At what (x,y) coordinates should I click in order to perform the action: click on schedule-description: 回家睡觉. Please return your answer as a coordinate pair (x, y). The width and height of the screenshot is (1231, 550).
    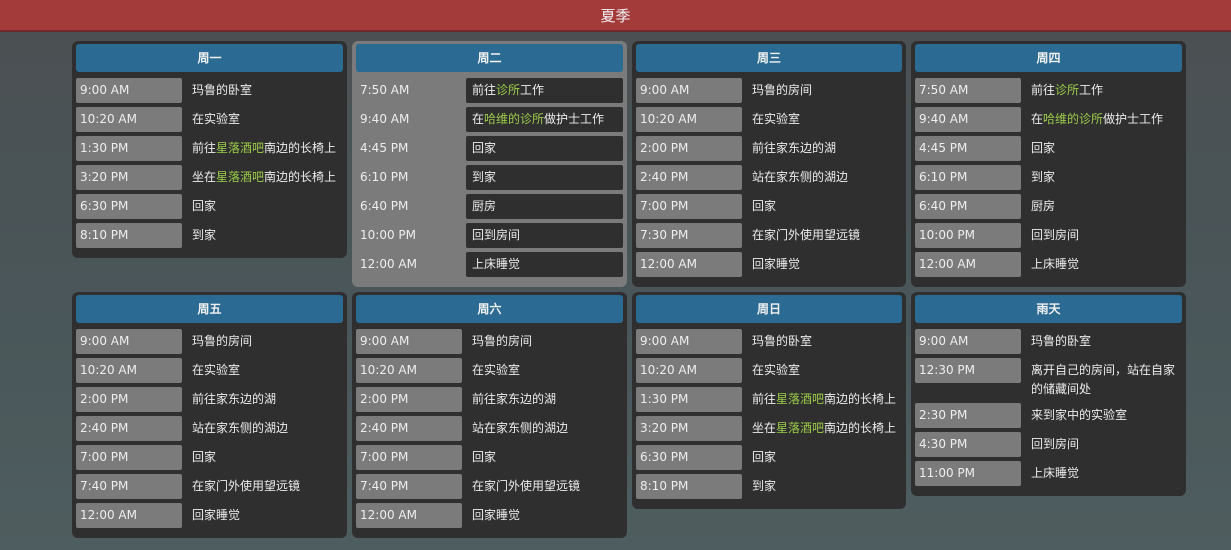
    Looking at the image, I should click on (544, 515).